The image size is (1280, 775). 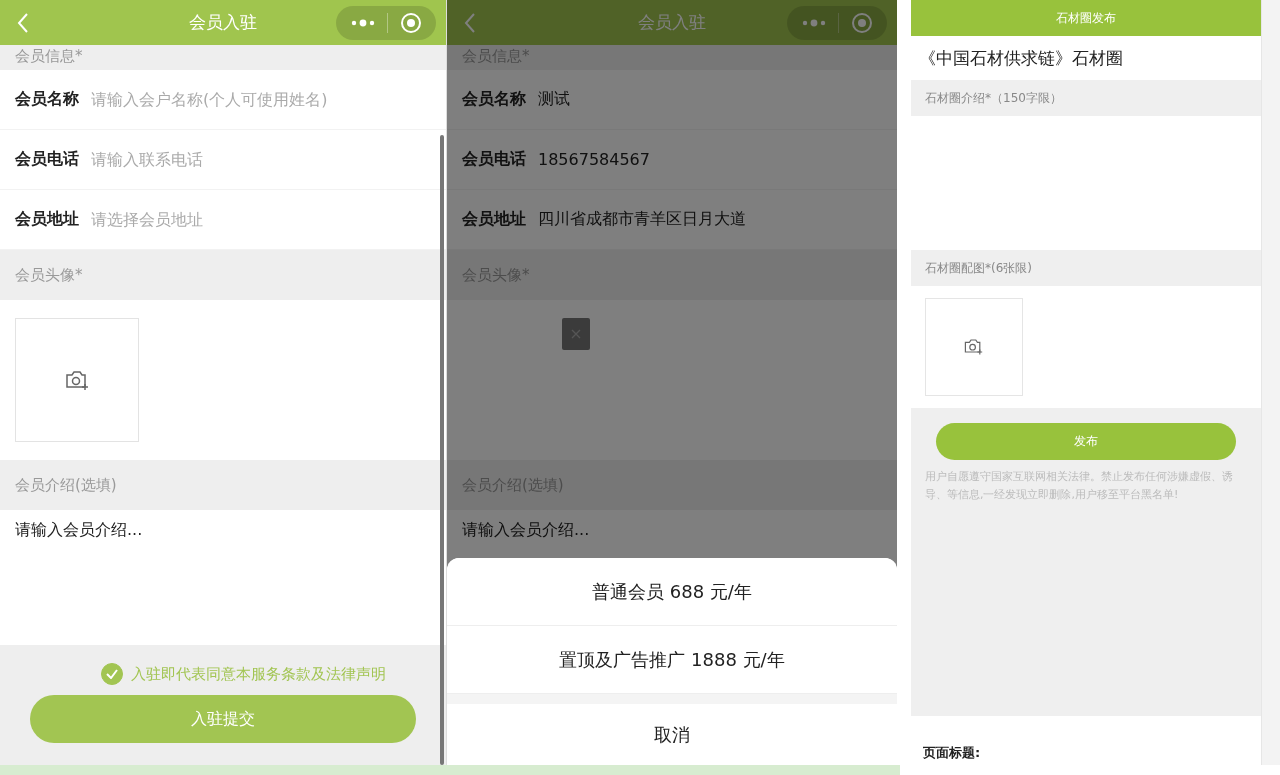 What do you see at coordinates (258, 674) in the screenshot?
I see `agreement-text: 入驻即代表同意本服务条款及法律声明` at bounding box center [258, 674].